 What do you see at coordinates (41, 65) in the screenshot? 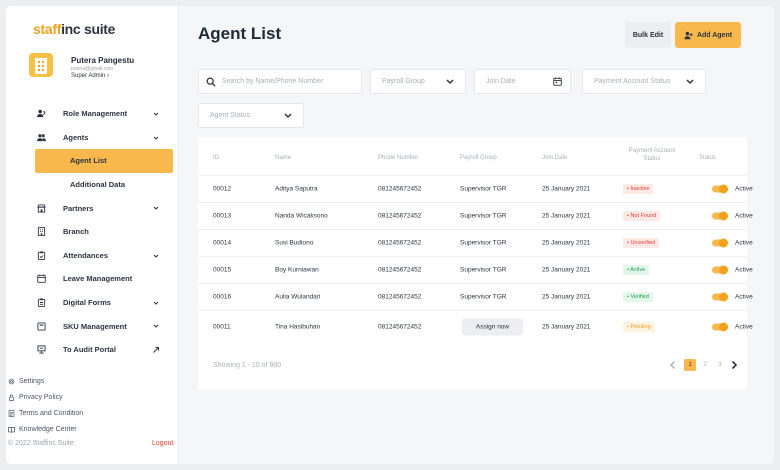
I see `avatar` at bounding box center [41, 65].